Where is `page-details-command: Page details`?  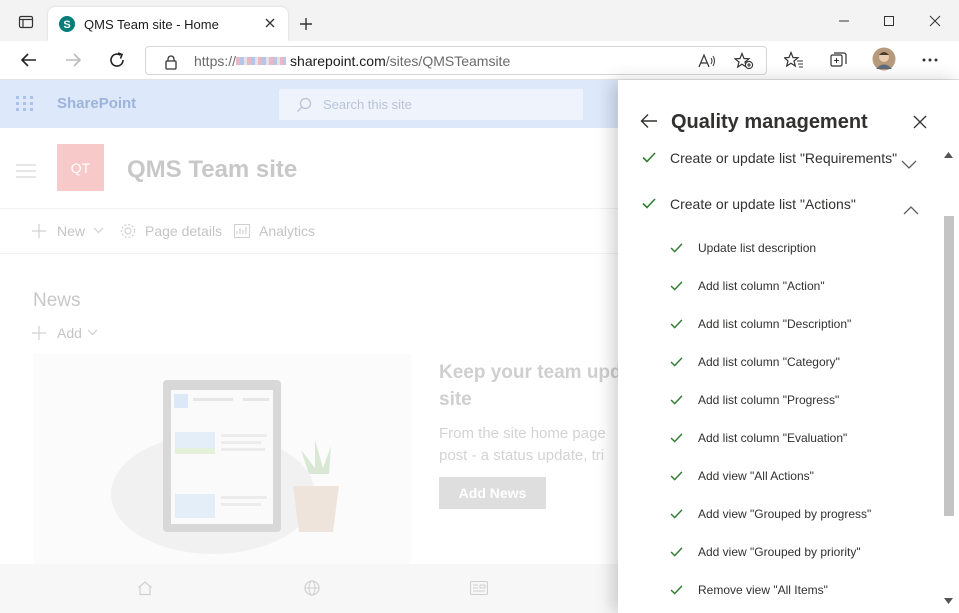 page-details-command: Page details is located at coordinates (183, 231).